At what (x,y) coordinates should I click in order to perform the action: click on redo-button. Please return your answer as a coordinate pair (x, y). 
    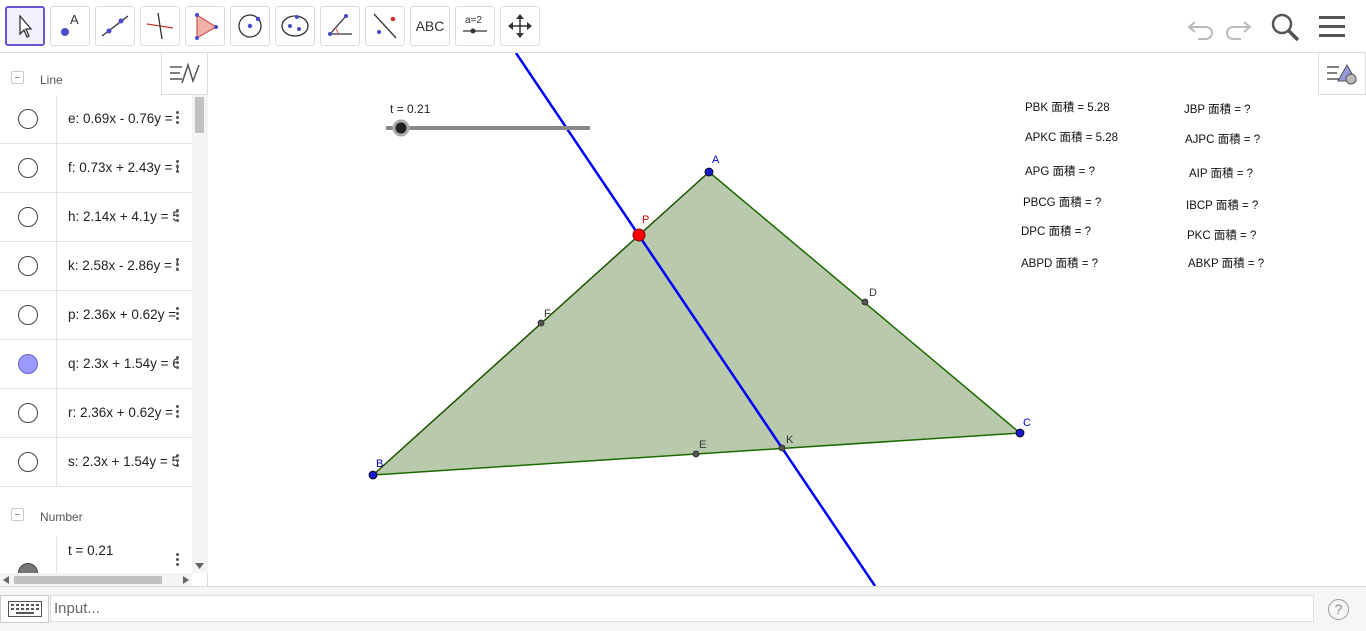
    Looking at the image, I should click on (1238, 27).